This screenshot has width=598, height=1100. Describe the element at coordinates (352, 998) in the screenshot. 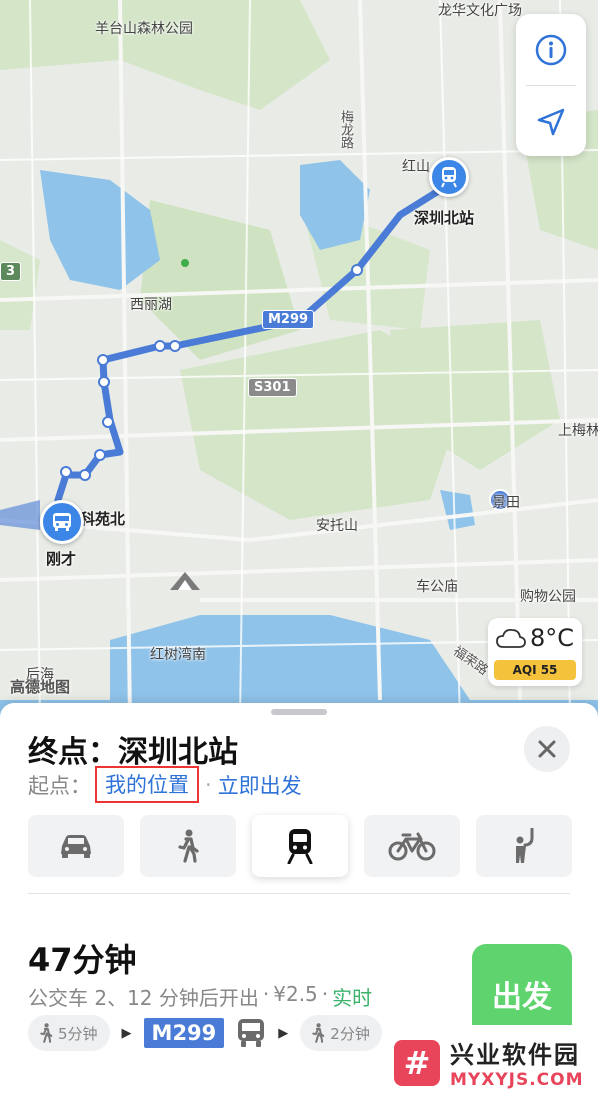

I see `realtime-status: 实时` at that location.